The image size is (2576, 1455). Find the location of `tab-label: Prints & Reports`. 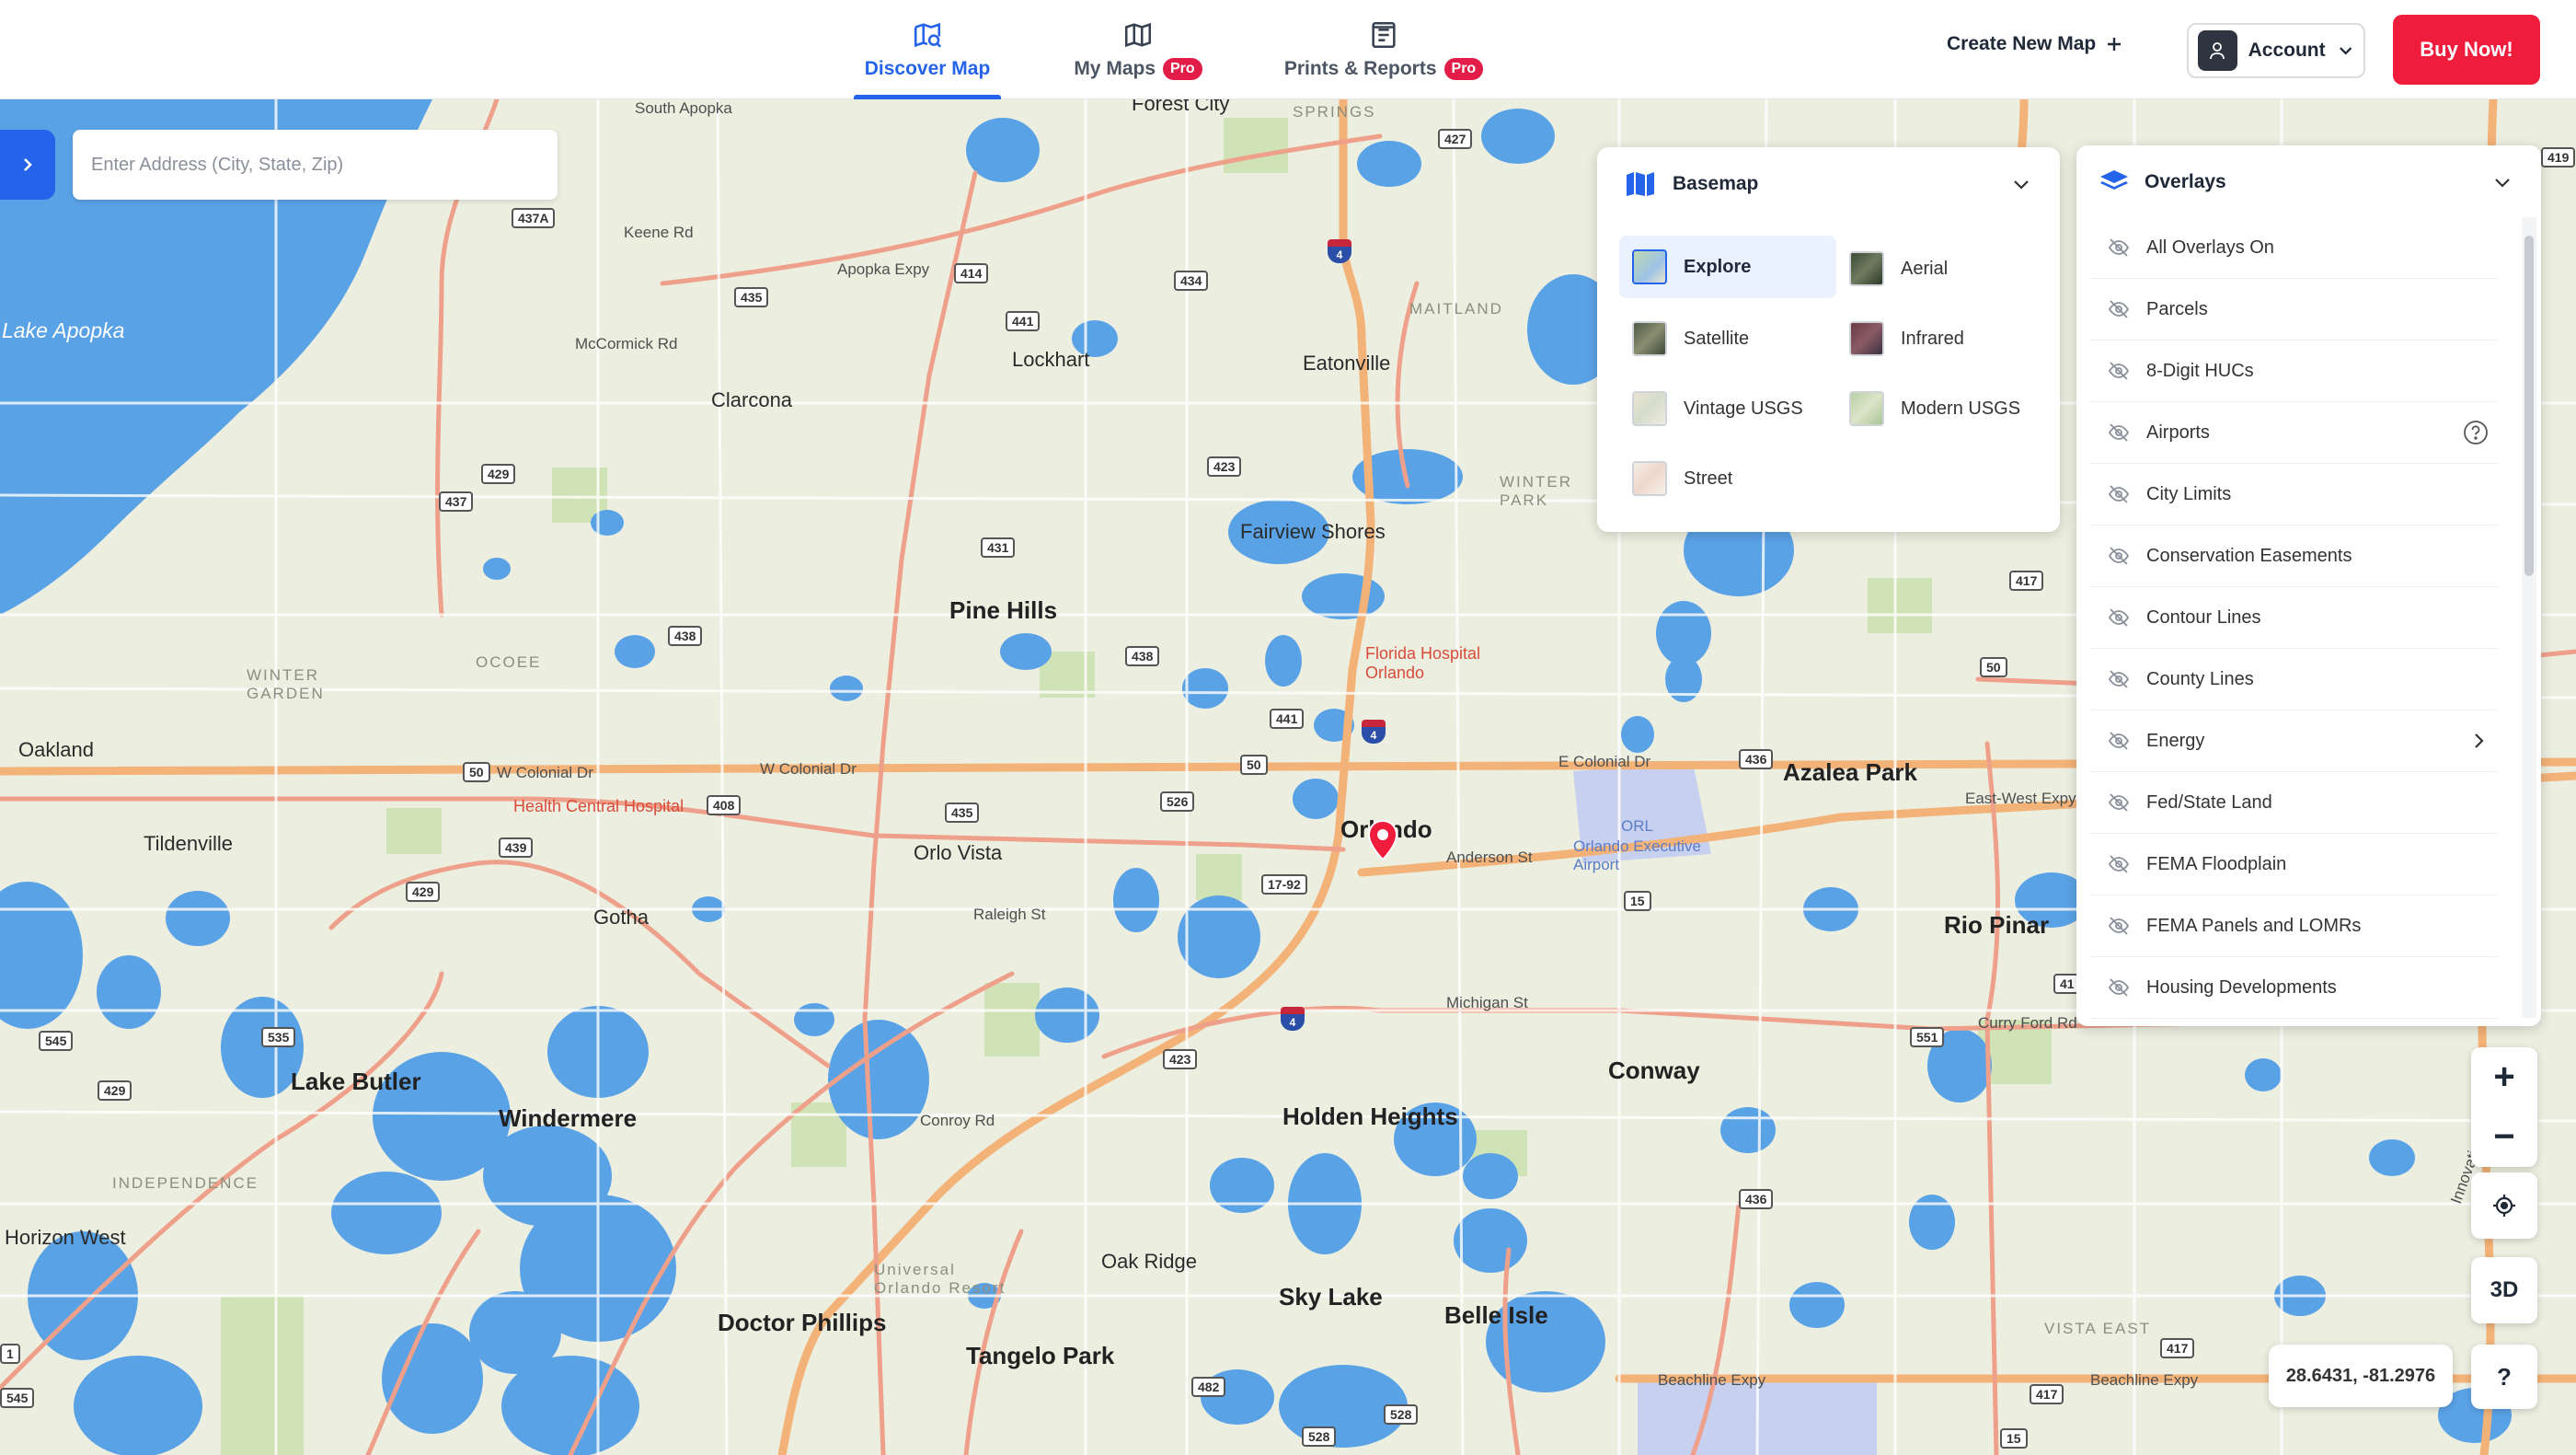

tab-label: Prints & Reports is located at coordinates (1360, 68).